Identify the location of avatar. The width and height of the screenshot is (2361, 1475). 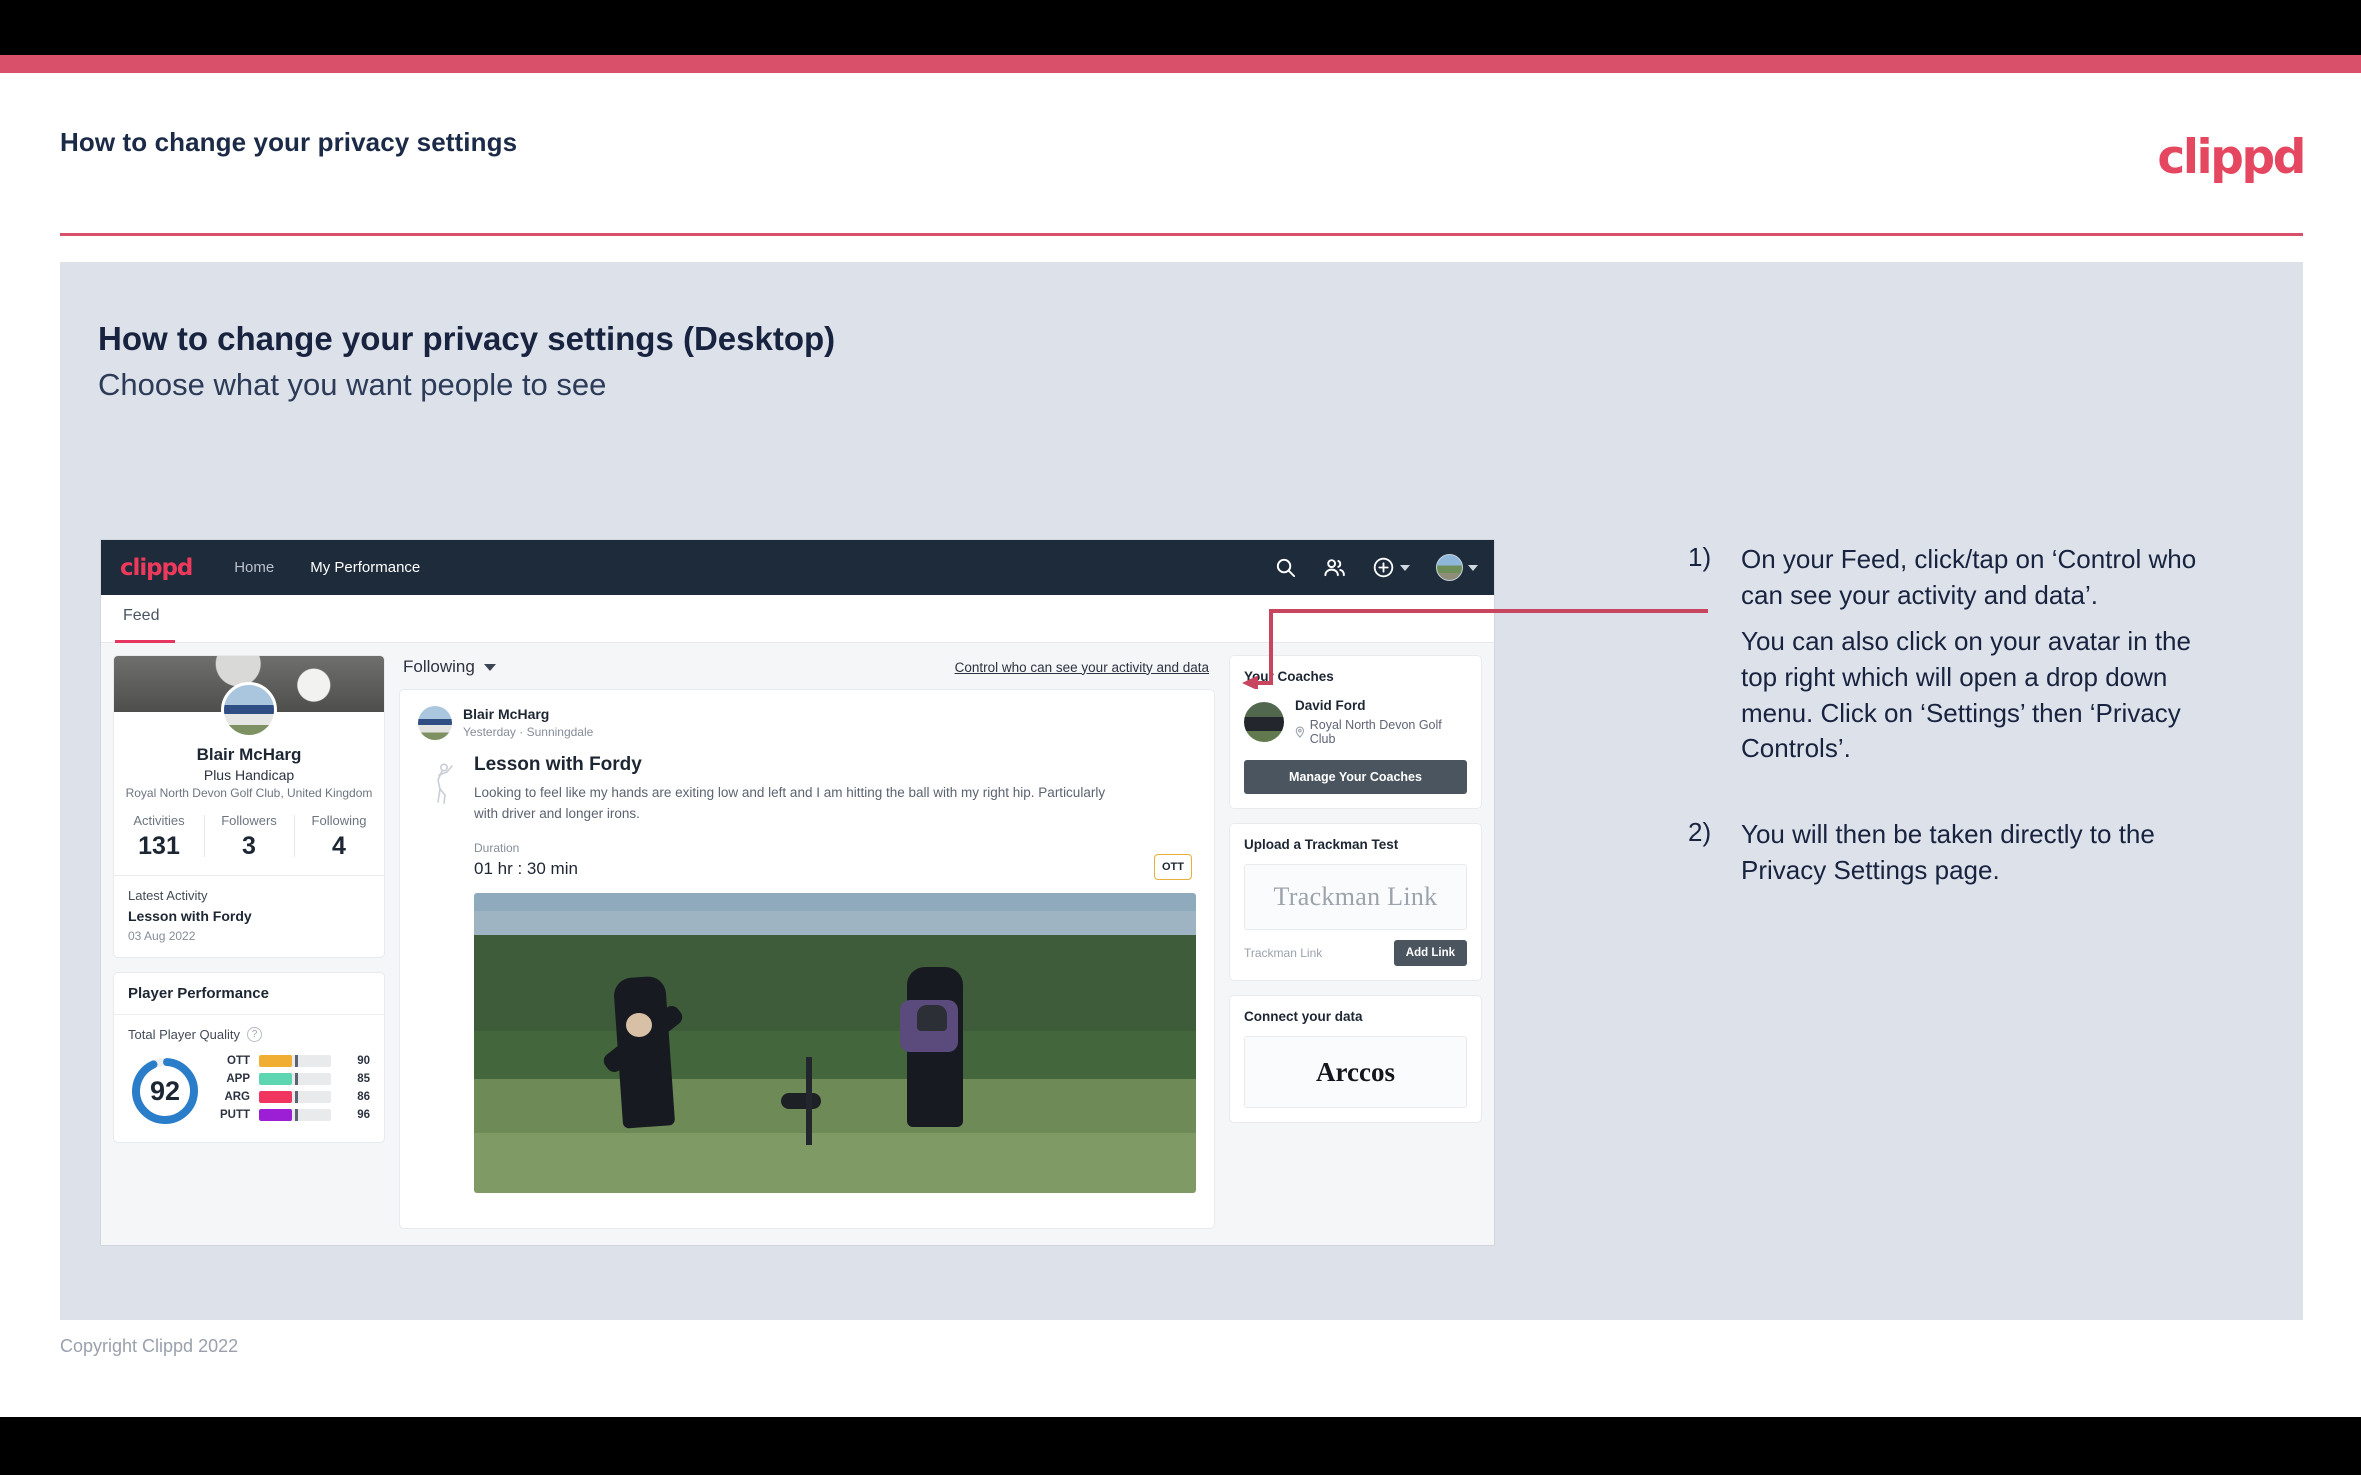
(1449, 567).